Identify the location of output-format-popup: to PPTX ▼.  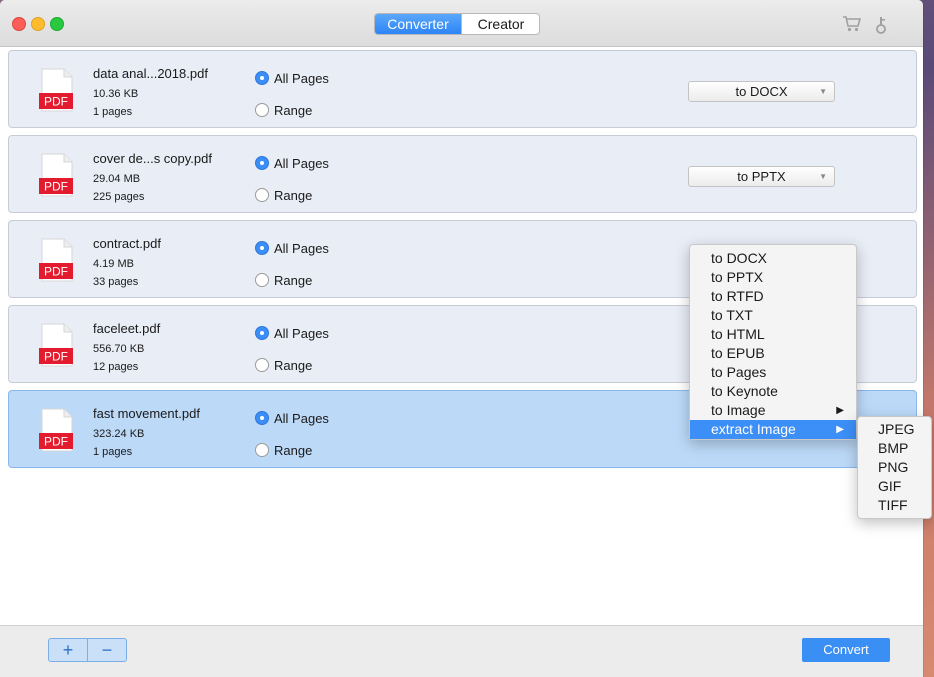
(761, 176).